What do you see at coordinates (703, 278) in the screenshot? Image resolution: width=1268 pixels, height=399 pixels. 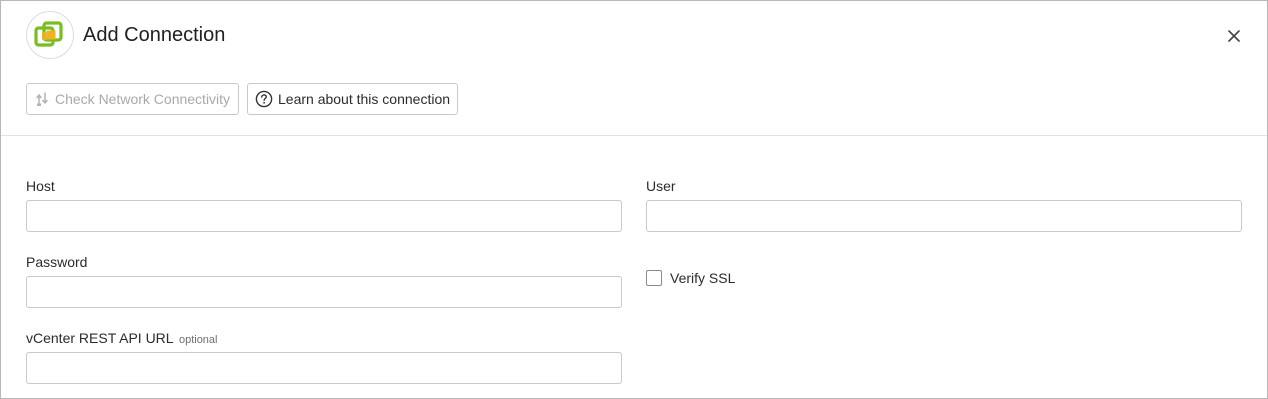 I see `verify-ssl-label: Verify SSL` at bounding box center [703, 278].